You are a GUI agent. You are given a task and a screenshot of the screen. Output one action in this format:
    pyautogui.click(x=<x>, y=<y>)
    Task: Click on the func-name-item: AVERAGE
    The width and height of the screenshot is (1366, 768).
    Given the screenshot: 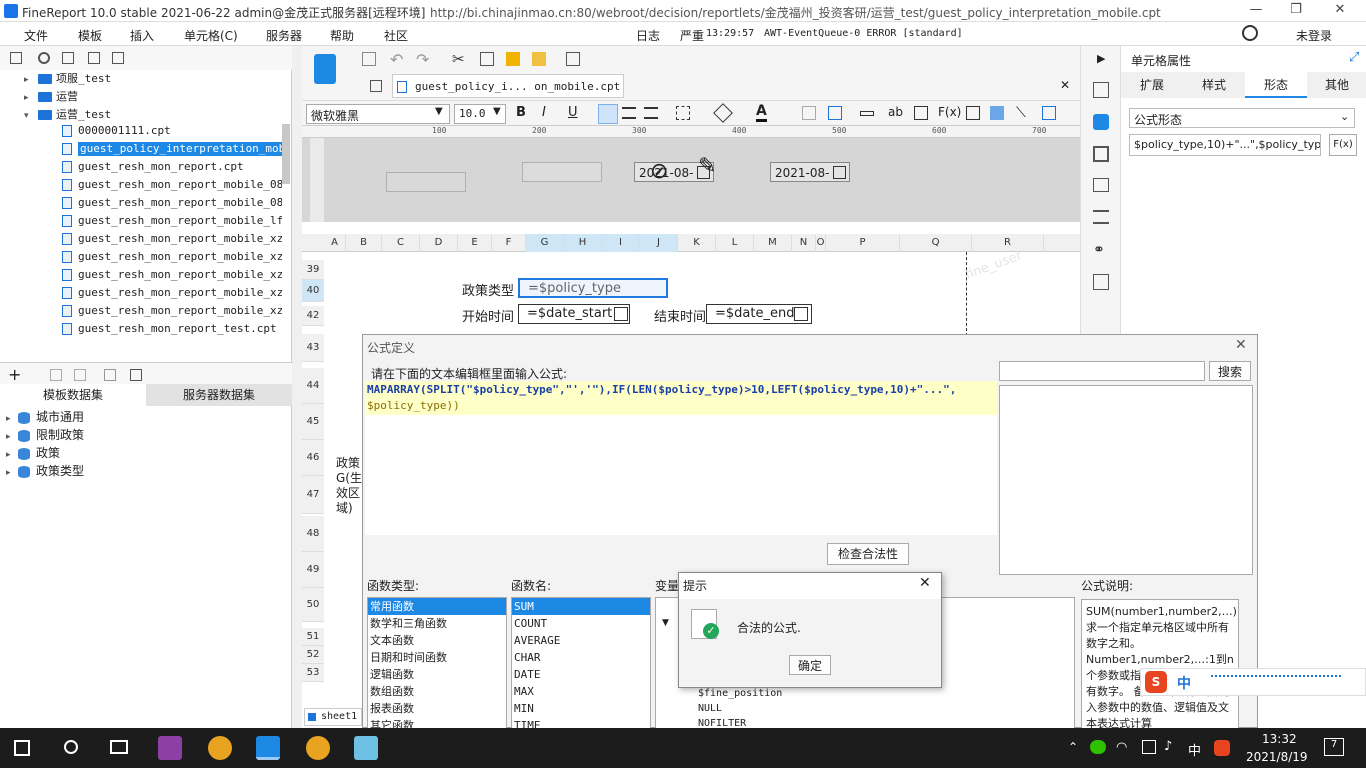 What is the action you would take?
    pyautogui.click(x=581, y=640)
    